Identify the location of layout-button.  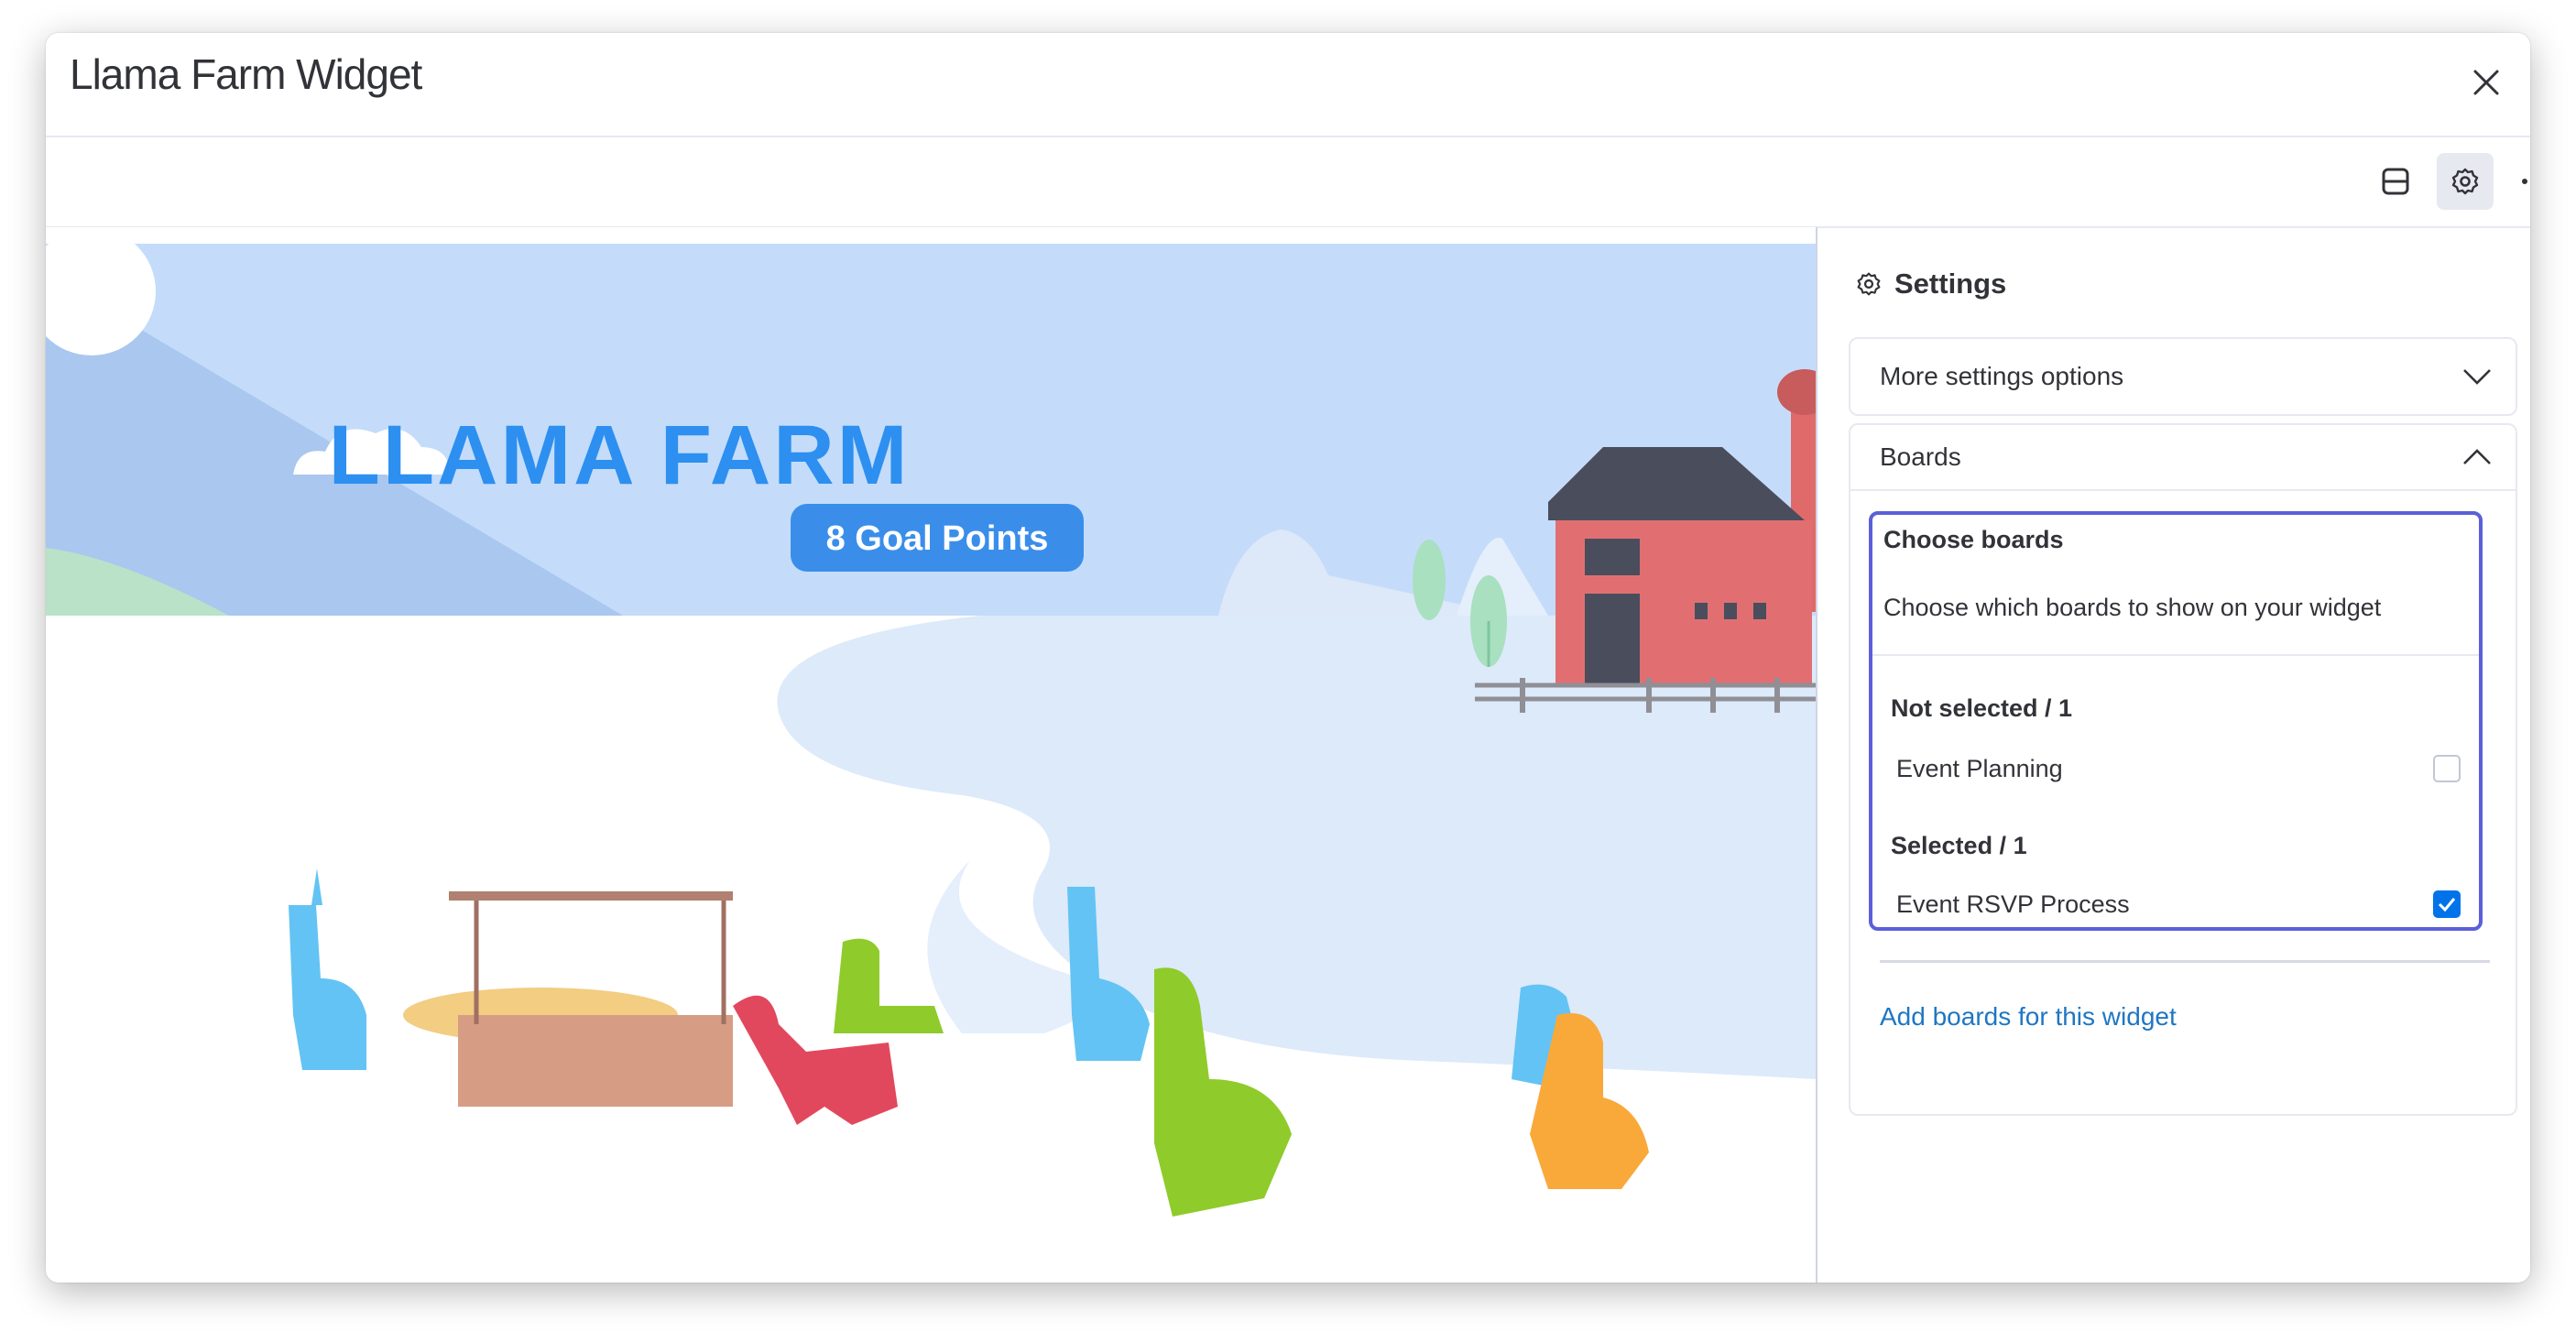
(2396, 181).